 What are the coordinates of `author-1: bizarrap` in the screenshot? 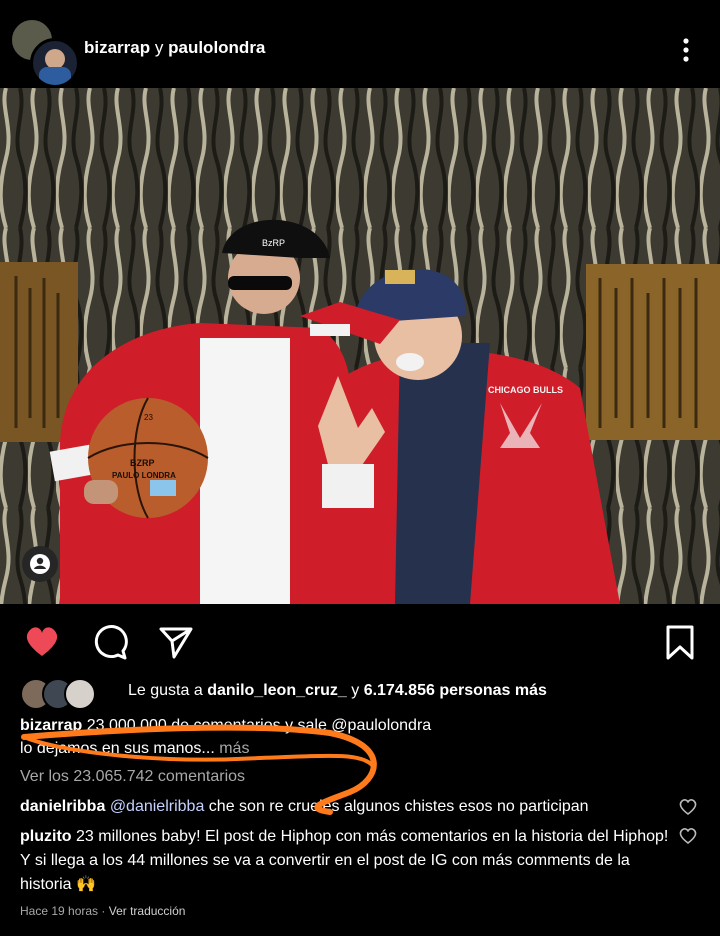 It's located at (117, 47).